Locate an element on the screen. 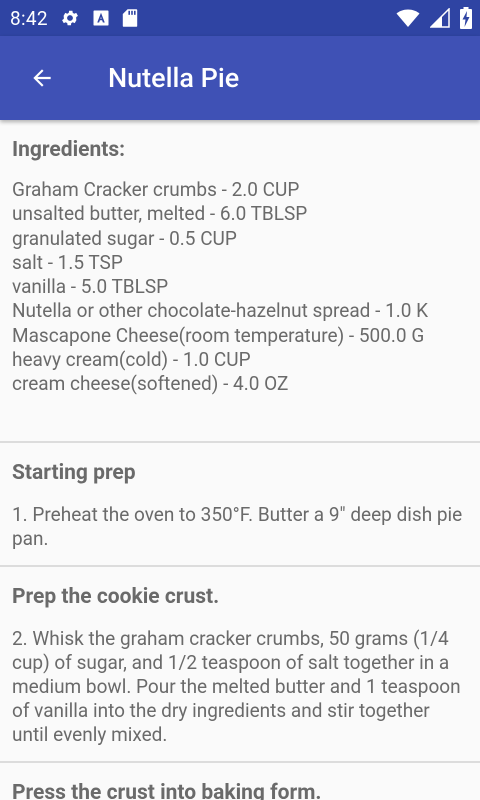 This screenshot has width=480, height=800. ingredients-heading: Ingredients: is located at coordinates (69, 150).